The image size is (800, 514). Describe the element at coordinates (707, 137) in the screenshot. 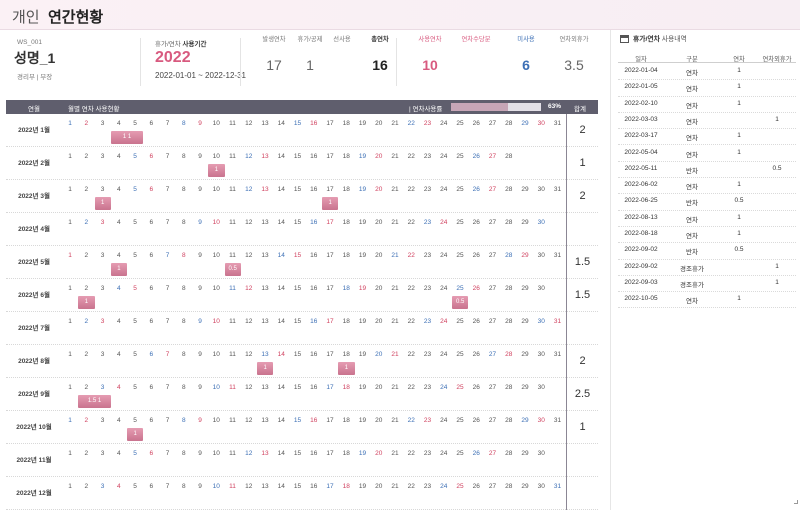

I see `usage-history-row: 2022-03-17 연차 1` at that location.